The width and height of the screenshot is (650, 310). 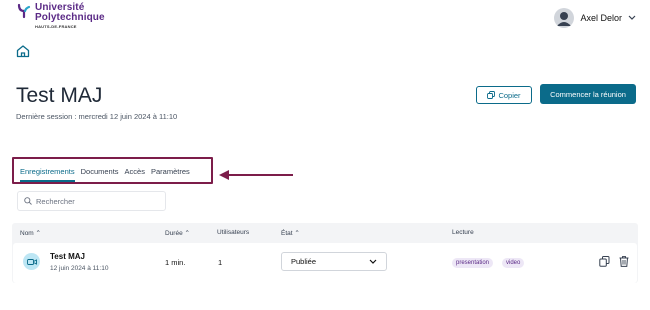 I want to click on user-avatar-icon, so click(x=564, y=18).